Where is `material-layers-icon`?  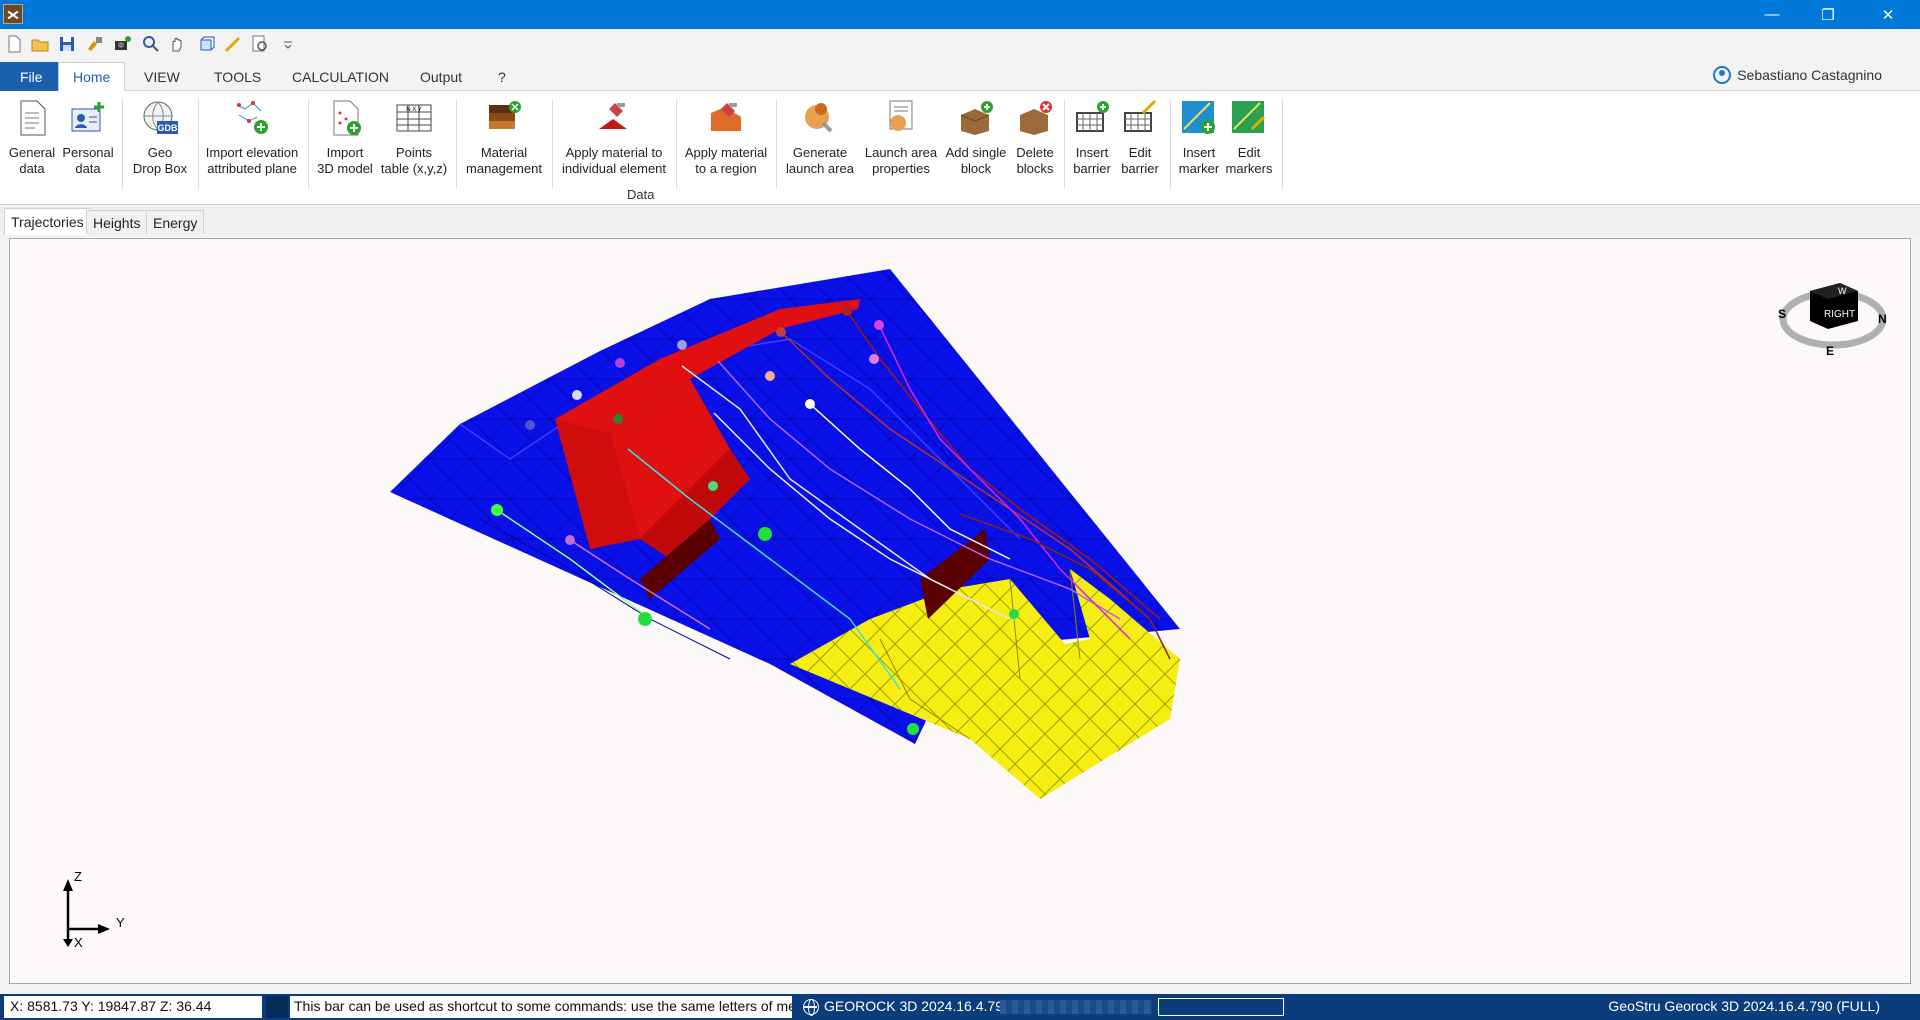
material-layers-icon is located at coordinates (505, 115).